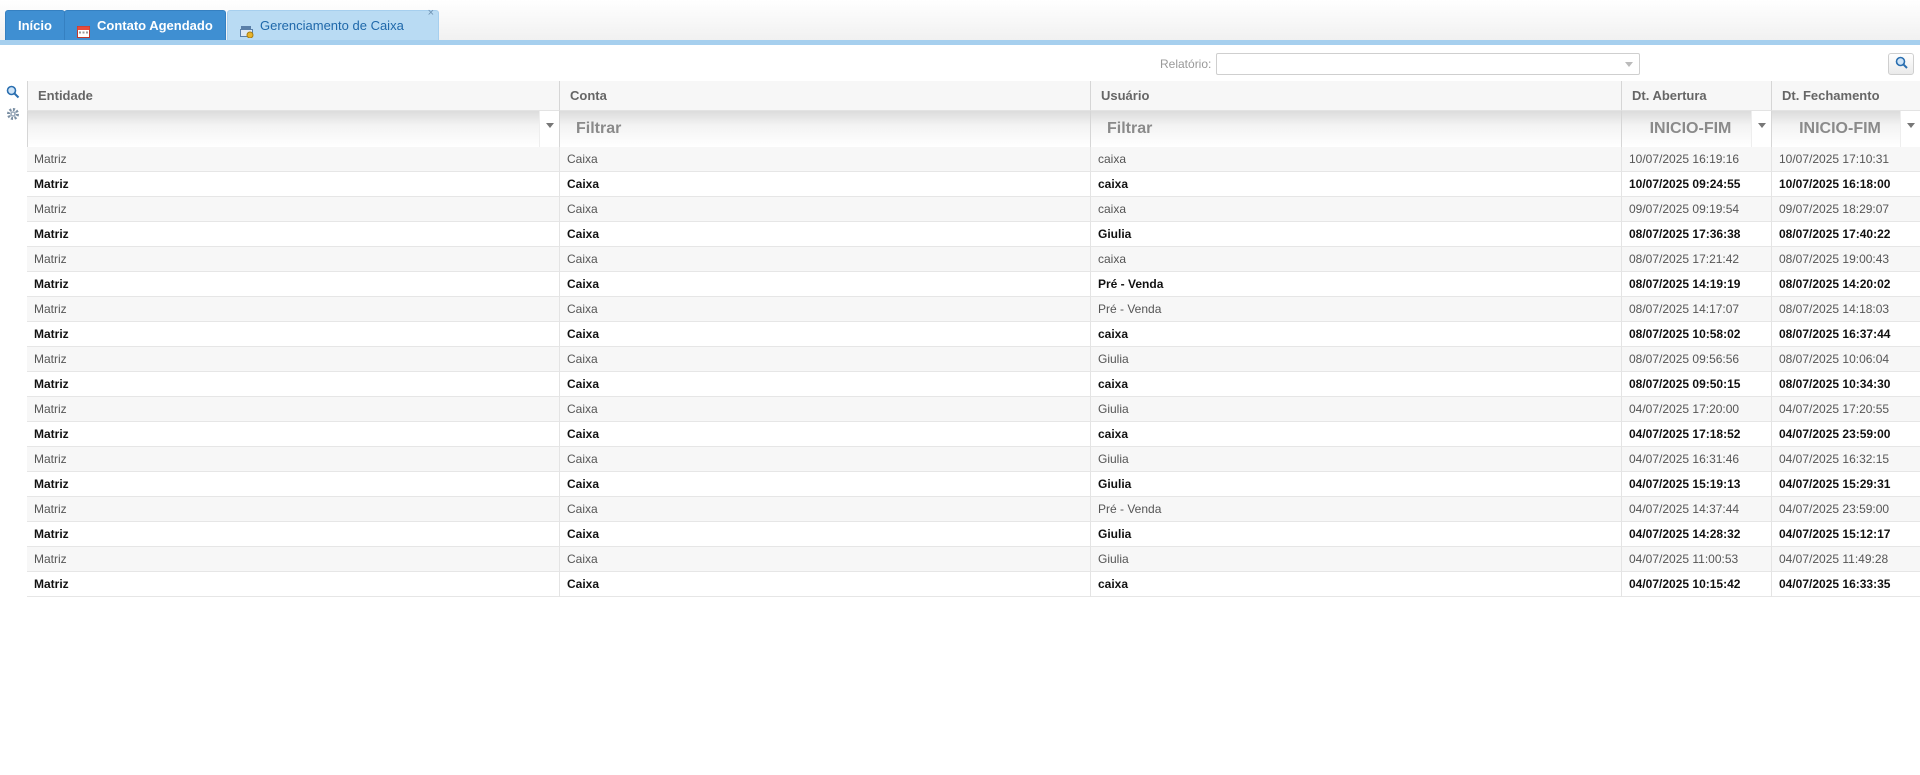  I want to click on tab-contato-agendado: Contato Agendado, so click(145, 25).